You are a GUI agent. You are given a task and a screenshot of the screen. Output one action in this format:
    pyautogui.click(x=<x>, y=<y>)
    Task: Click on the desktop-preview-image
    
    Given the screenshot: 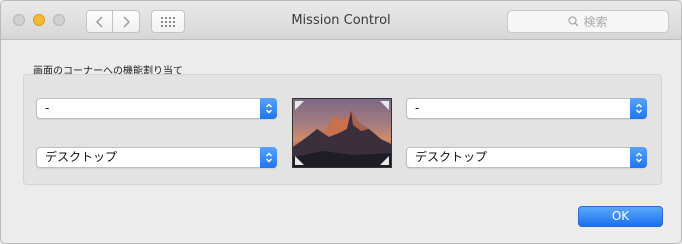 What is the action you would take?
    pyautogui.click(x=342, y=133)
    